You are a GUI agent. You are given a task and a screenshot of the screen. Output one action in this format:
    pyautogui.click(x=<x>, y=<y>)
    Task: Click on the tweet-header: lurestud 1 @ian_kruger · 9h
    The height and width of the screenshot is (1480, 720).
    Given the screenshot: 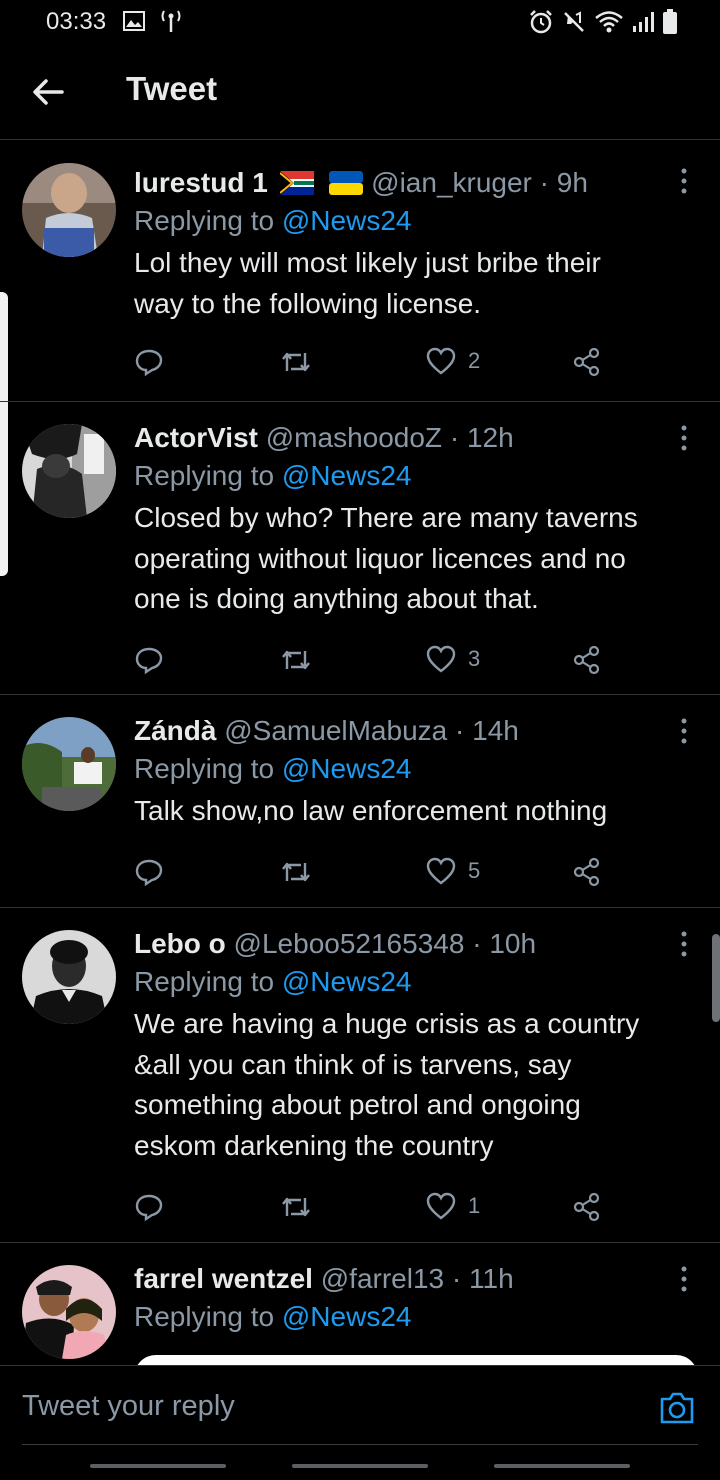 What is the action you would take?
    pyautogui.click(x=361, y=182)
    